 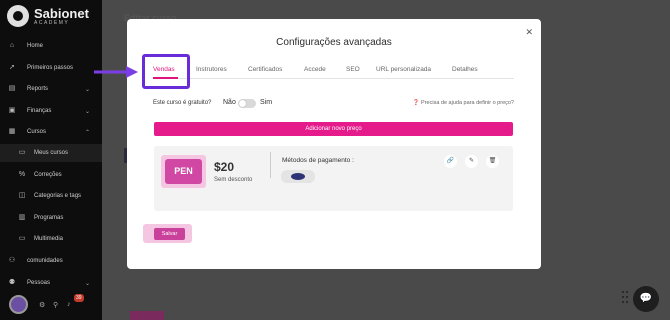 I want to click on divider, so click(x=270, y=165).